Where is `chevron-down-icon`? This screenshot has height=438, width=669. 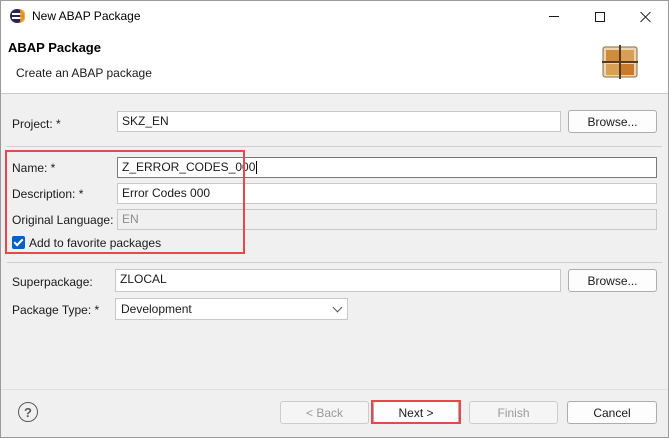
chevron-down-icon is located at coordinates (337, 307).